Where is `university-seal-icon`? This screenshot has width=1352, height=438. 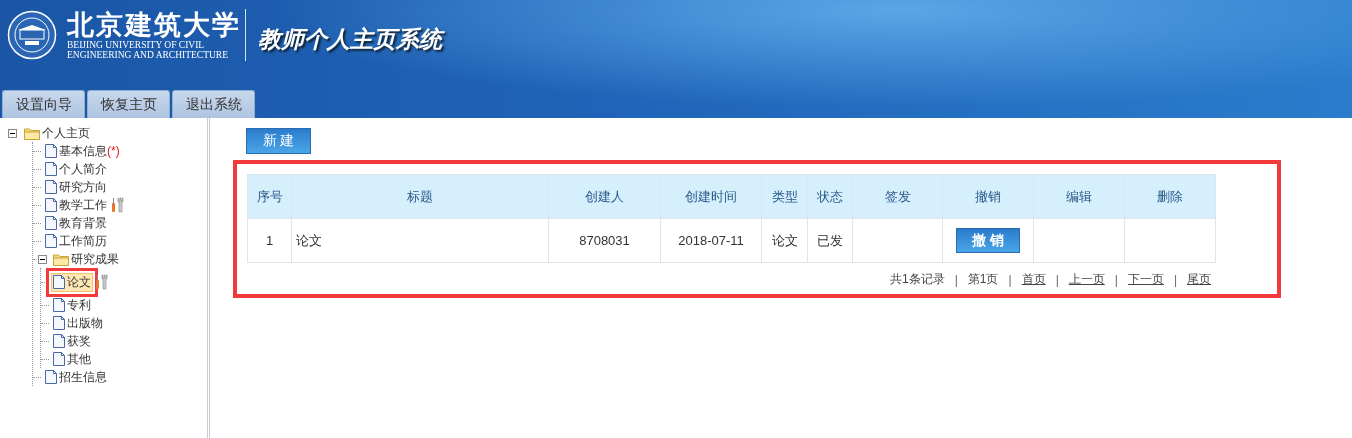 university-seal-icon is located at coordinates (32, 35).